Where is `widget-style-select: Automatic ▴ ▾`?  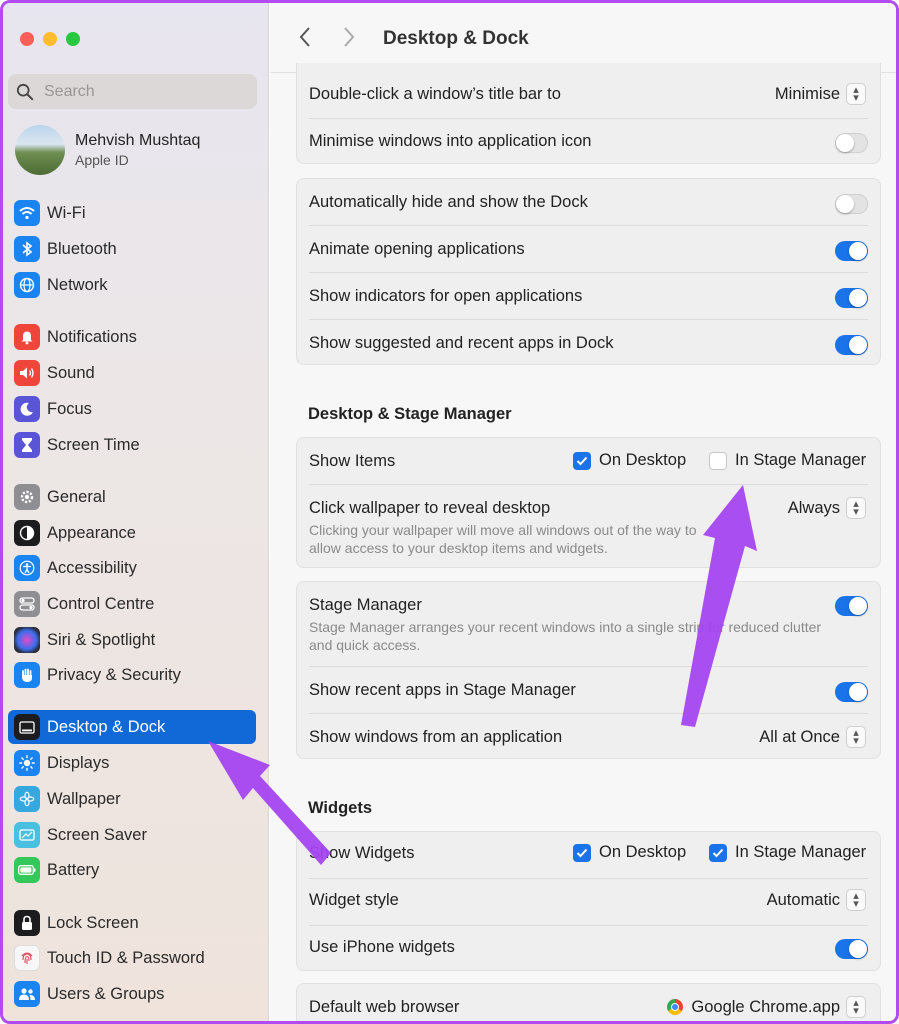
widget-style-select: Automatic ▴ ▾ is located at coordinates (816, 900).